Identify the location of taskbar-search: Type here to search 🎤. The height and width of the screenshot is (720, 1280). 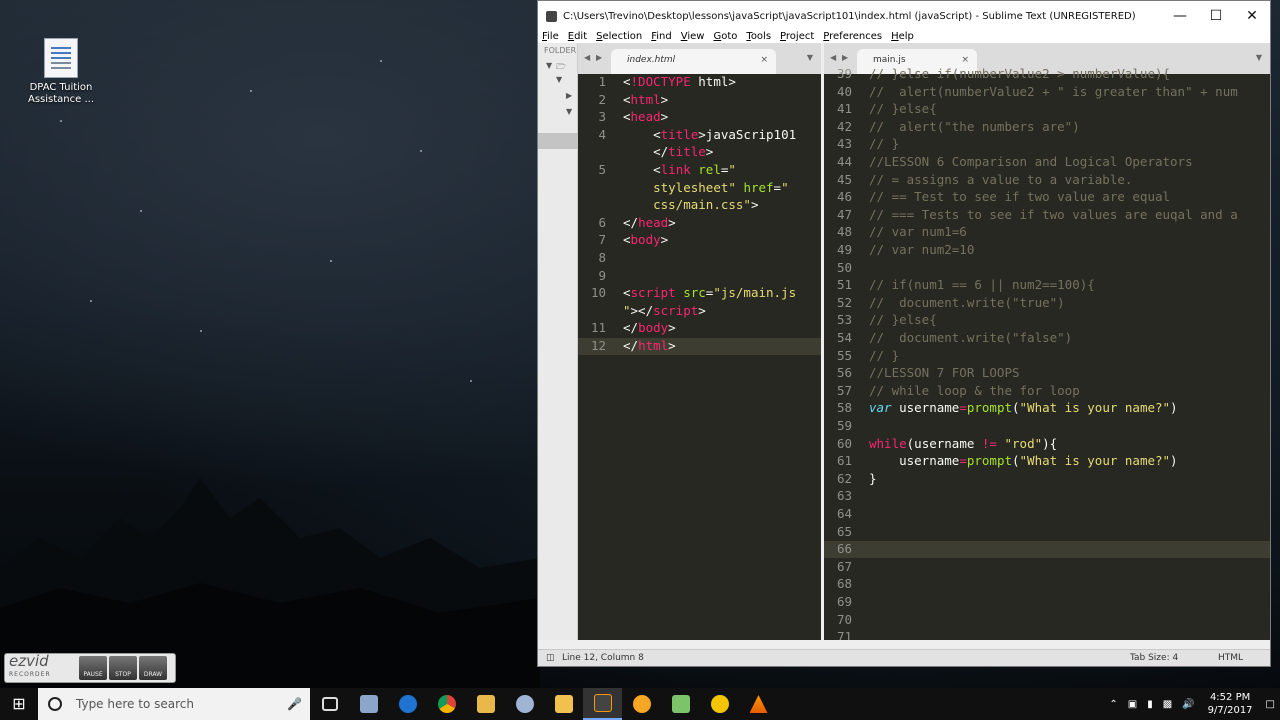
(174, 704).